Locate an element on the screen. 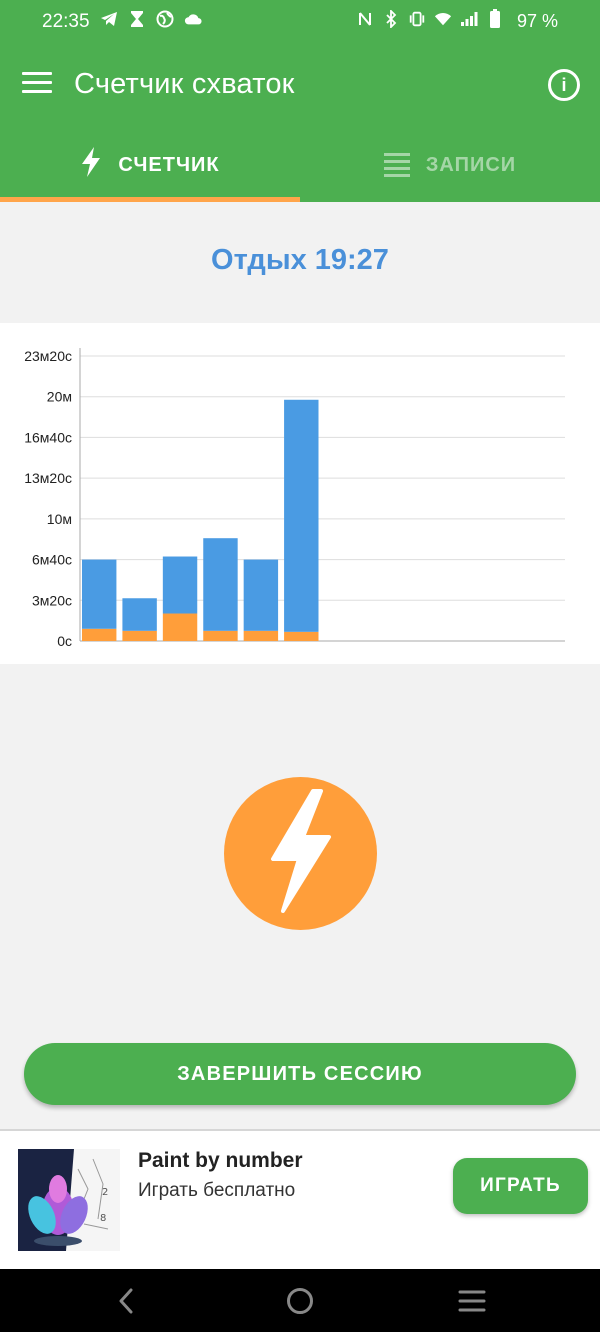 This screenshot has width=600, height=1332. tab-bar: СЧЕТЧИК ЗАПИСИ is located at coordinates (300, 165).